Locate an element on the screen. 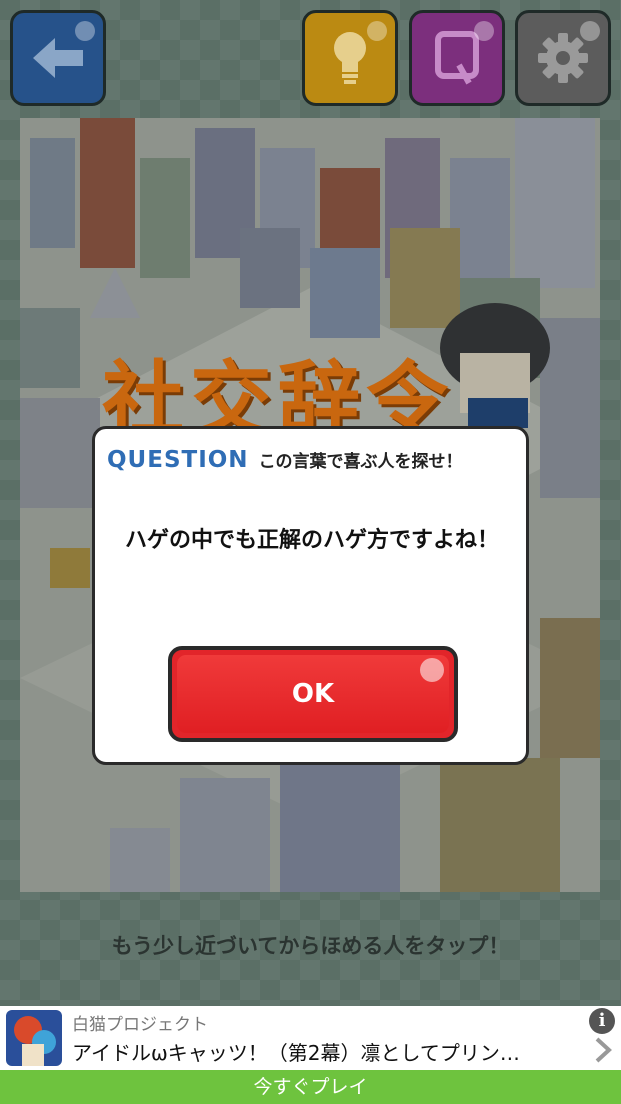 The width and height of the screenshot is (621, 1104). hint-text: もう少し近づいてからほめる人をタップ！ is located at coordinates (310, 946).